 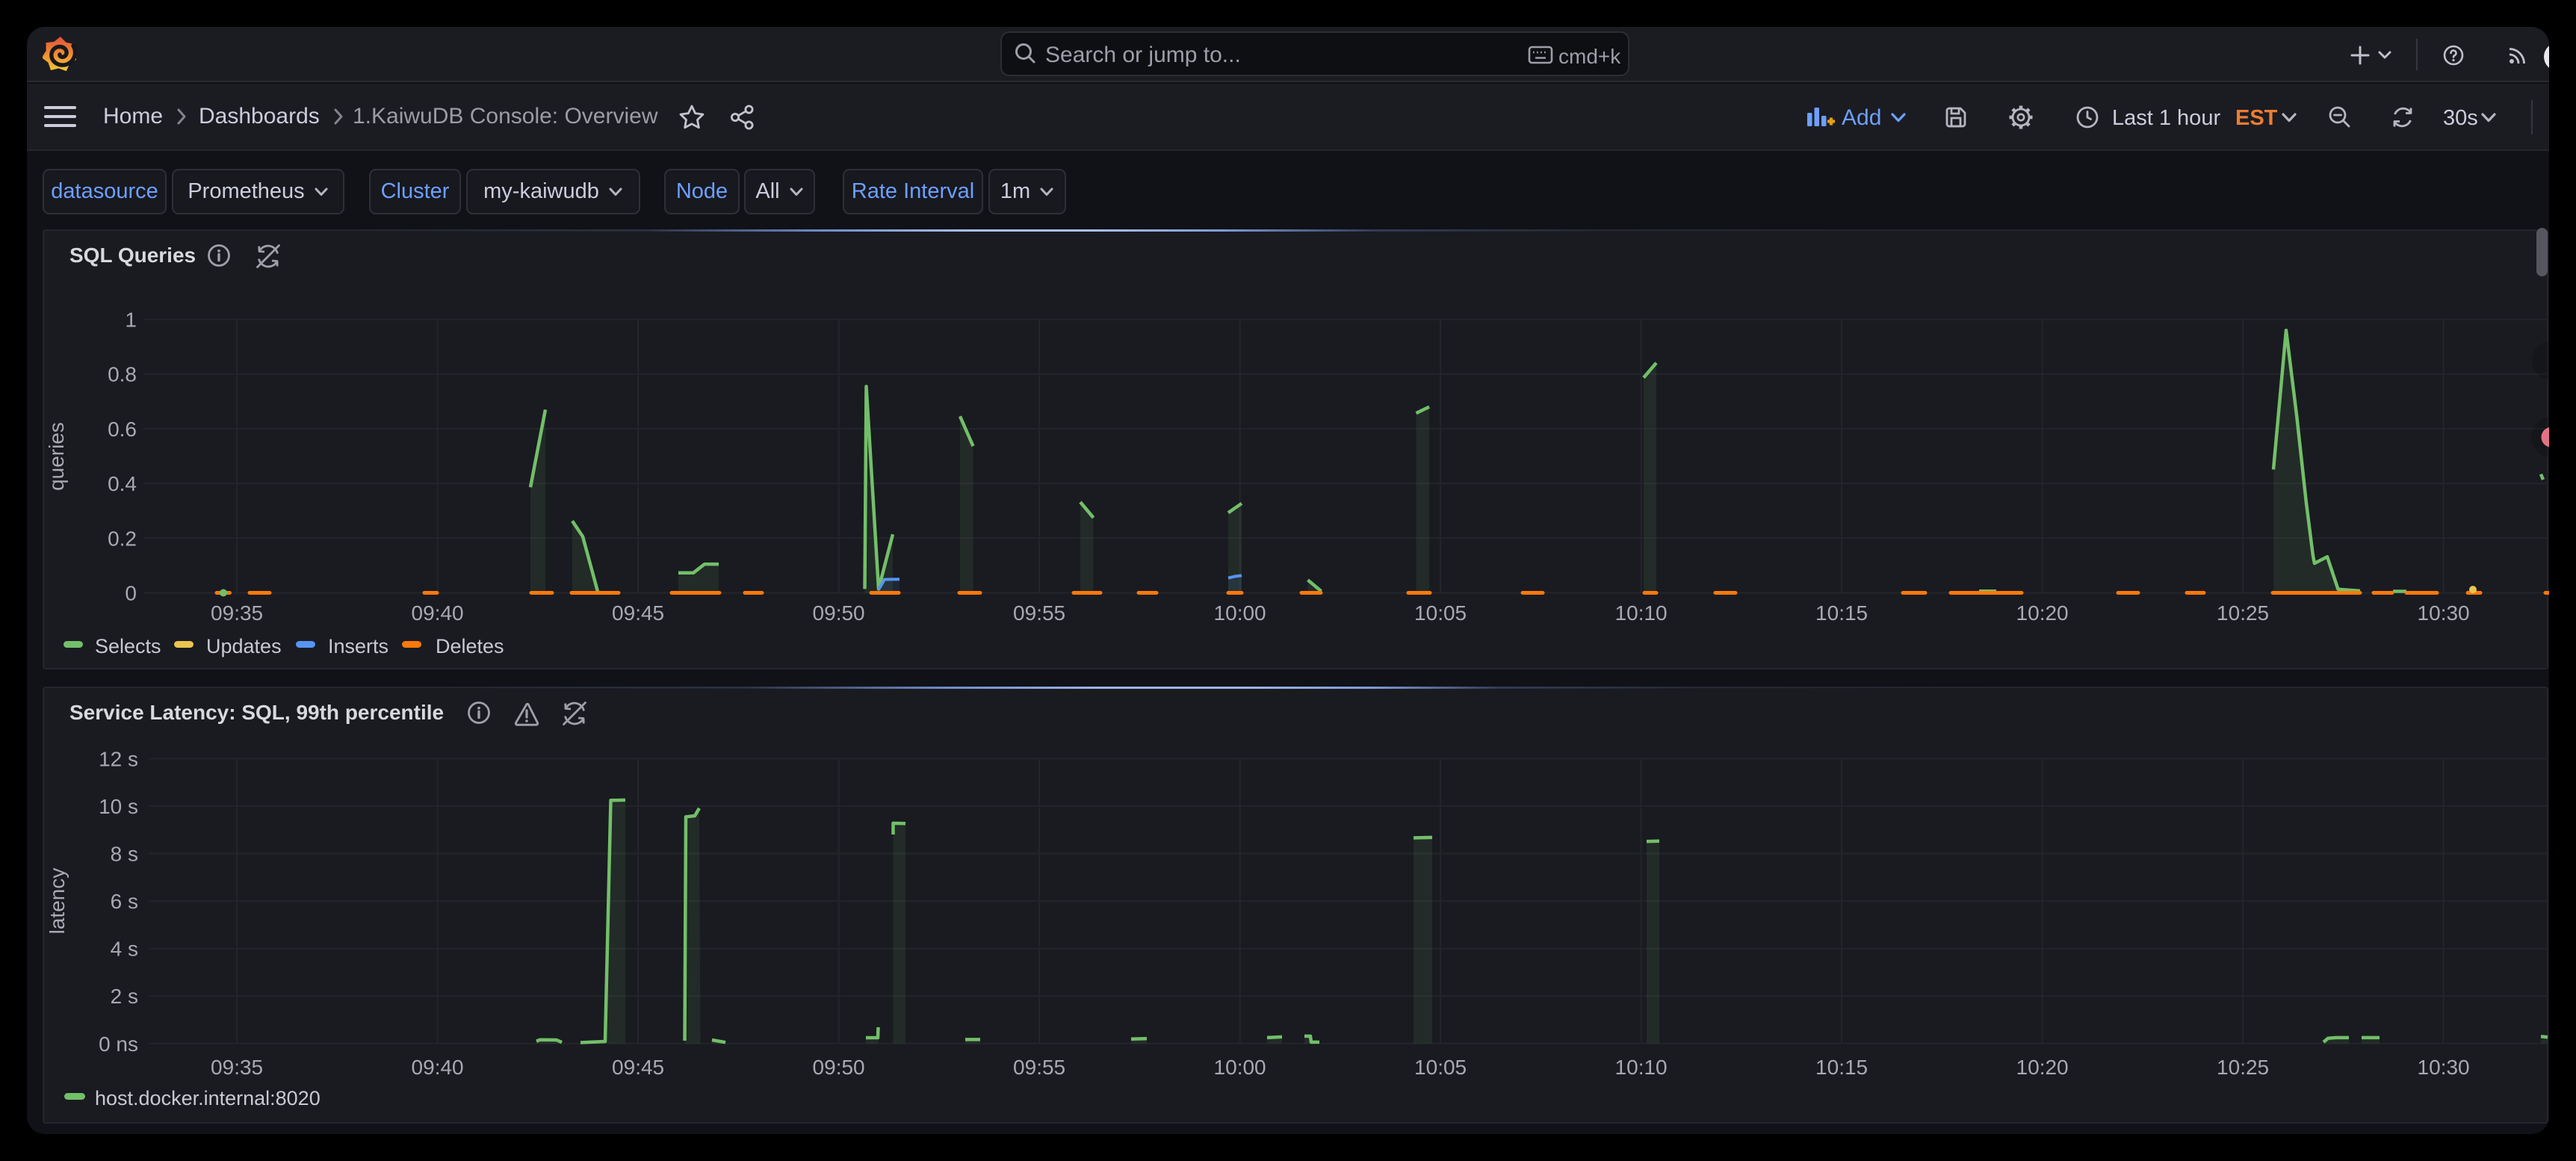 What do you see at coordinates (122, 538) in the screenshot?
I see `svg-text: 0.2` at bounding box center [122, 538].